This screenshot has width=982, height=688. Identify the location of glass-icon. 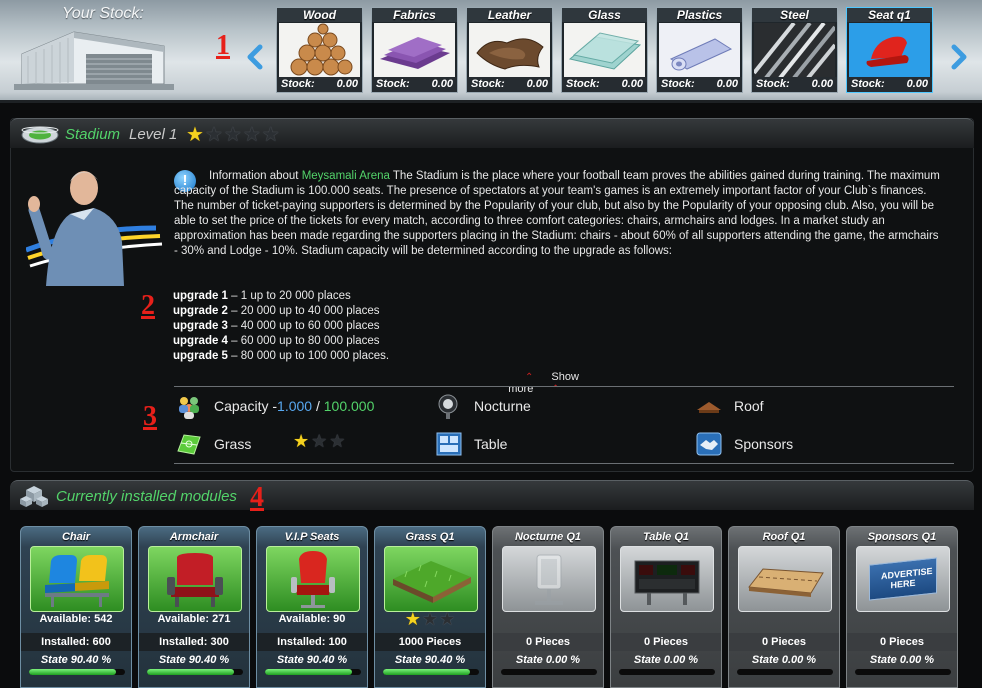
(604, 50).